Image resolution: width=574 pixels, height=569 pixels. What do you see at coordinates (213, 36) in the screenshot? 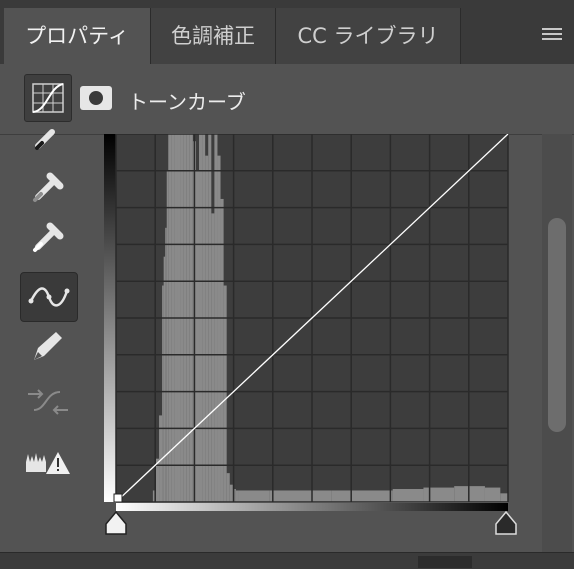
I see `tab-adjustments: 色調補正` at bounding box center [213, 36].